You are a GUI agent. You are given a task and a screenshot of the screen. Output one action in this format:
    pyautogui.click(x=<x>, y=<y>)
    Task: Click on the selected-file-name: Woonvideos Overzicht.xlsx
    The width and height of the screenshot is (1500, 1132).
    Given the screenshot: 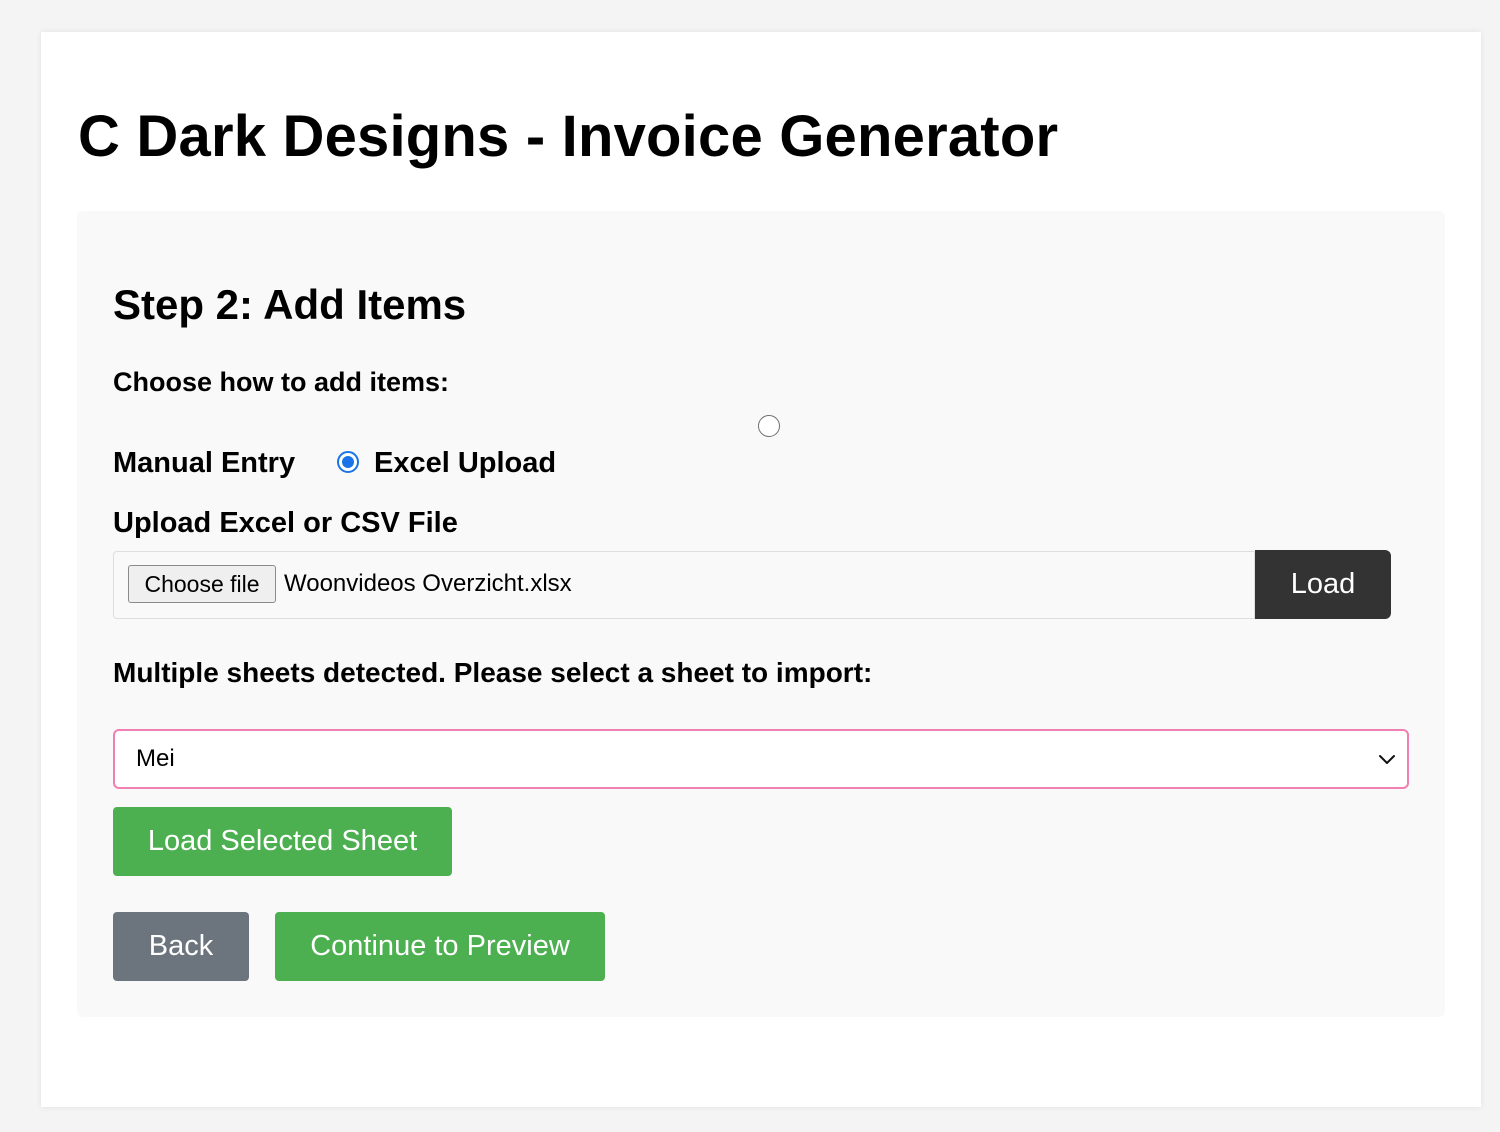 What is the action you would take?
    pyautogui.click(x=428, y=583)
    